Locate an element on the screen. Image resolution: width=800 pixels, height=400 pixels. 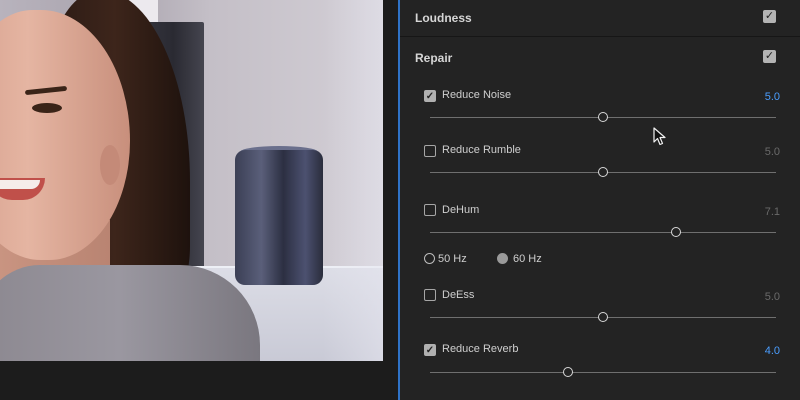
preview-gutter is located at coordinates (390, 180).